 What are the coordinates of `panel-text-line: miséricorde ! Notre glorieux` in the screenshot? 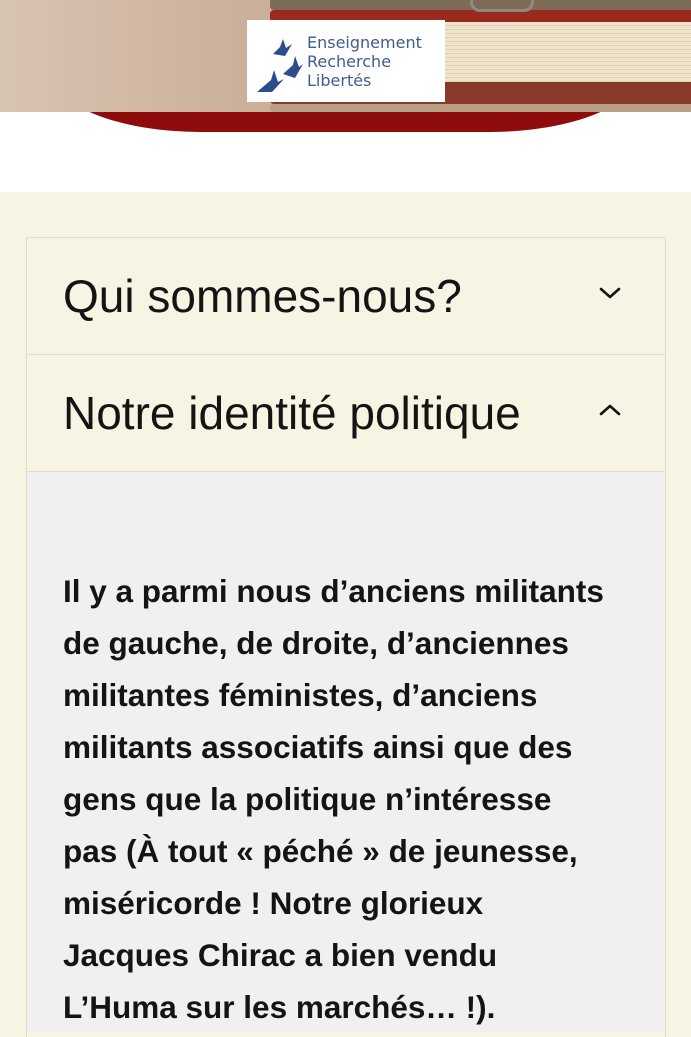 It's located at (273, 903).